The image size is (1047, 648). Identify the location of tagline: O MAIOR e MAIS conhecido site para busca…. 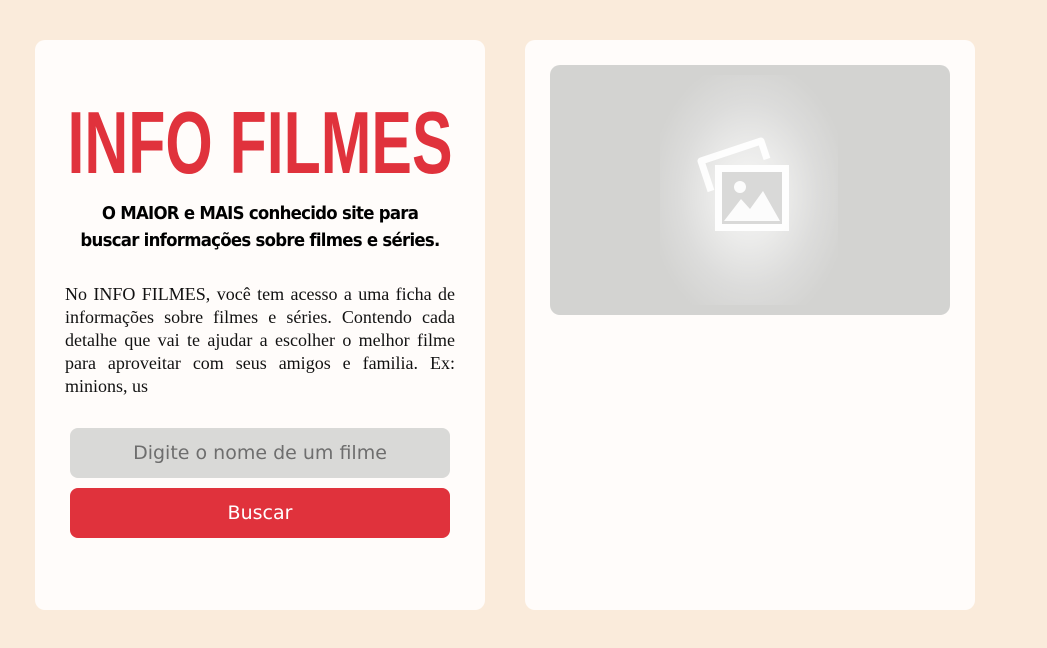
(260, 227).